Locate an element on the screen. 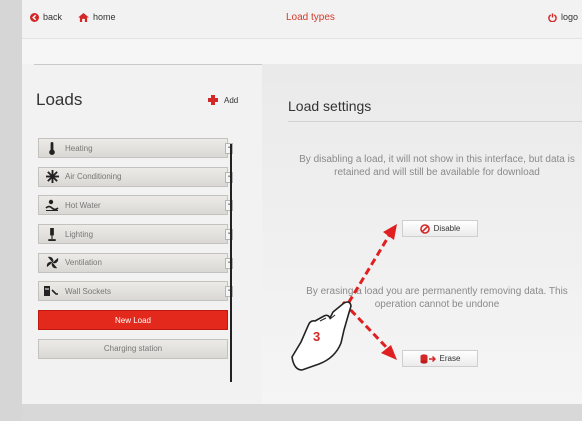 The height and width of the screenshot is (421, 582). tutorial-annotation: 3 is located at coordinates (344, 297).